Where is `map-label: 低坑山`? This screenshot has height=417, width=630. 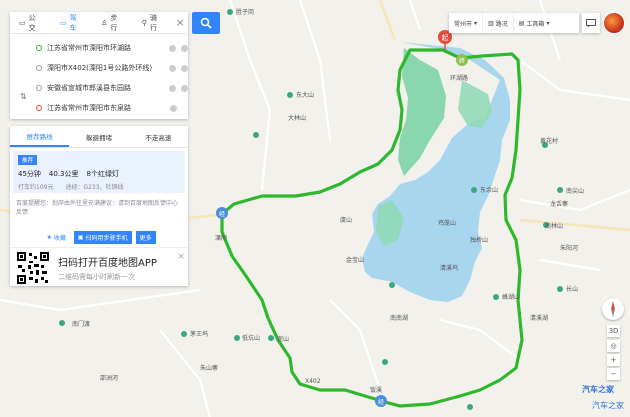
map-label: 低坑山 is located at coordinates (251, 338).